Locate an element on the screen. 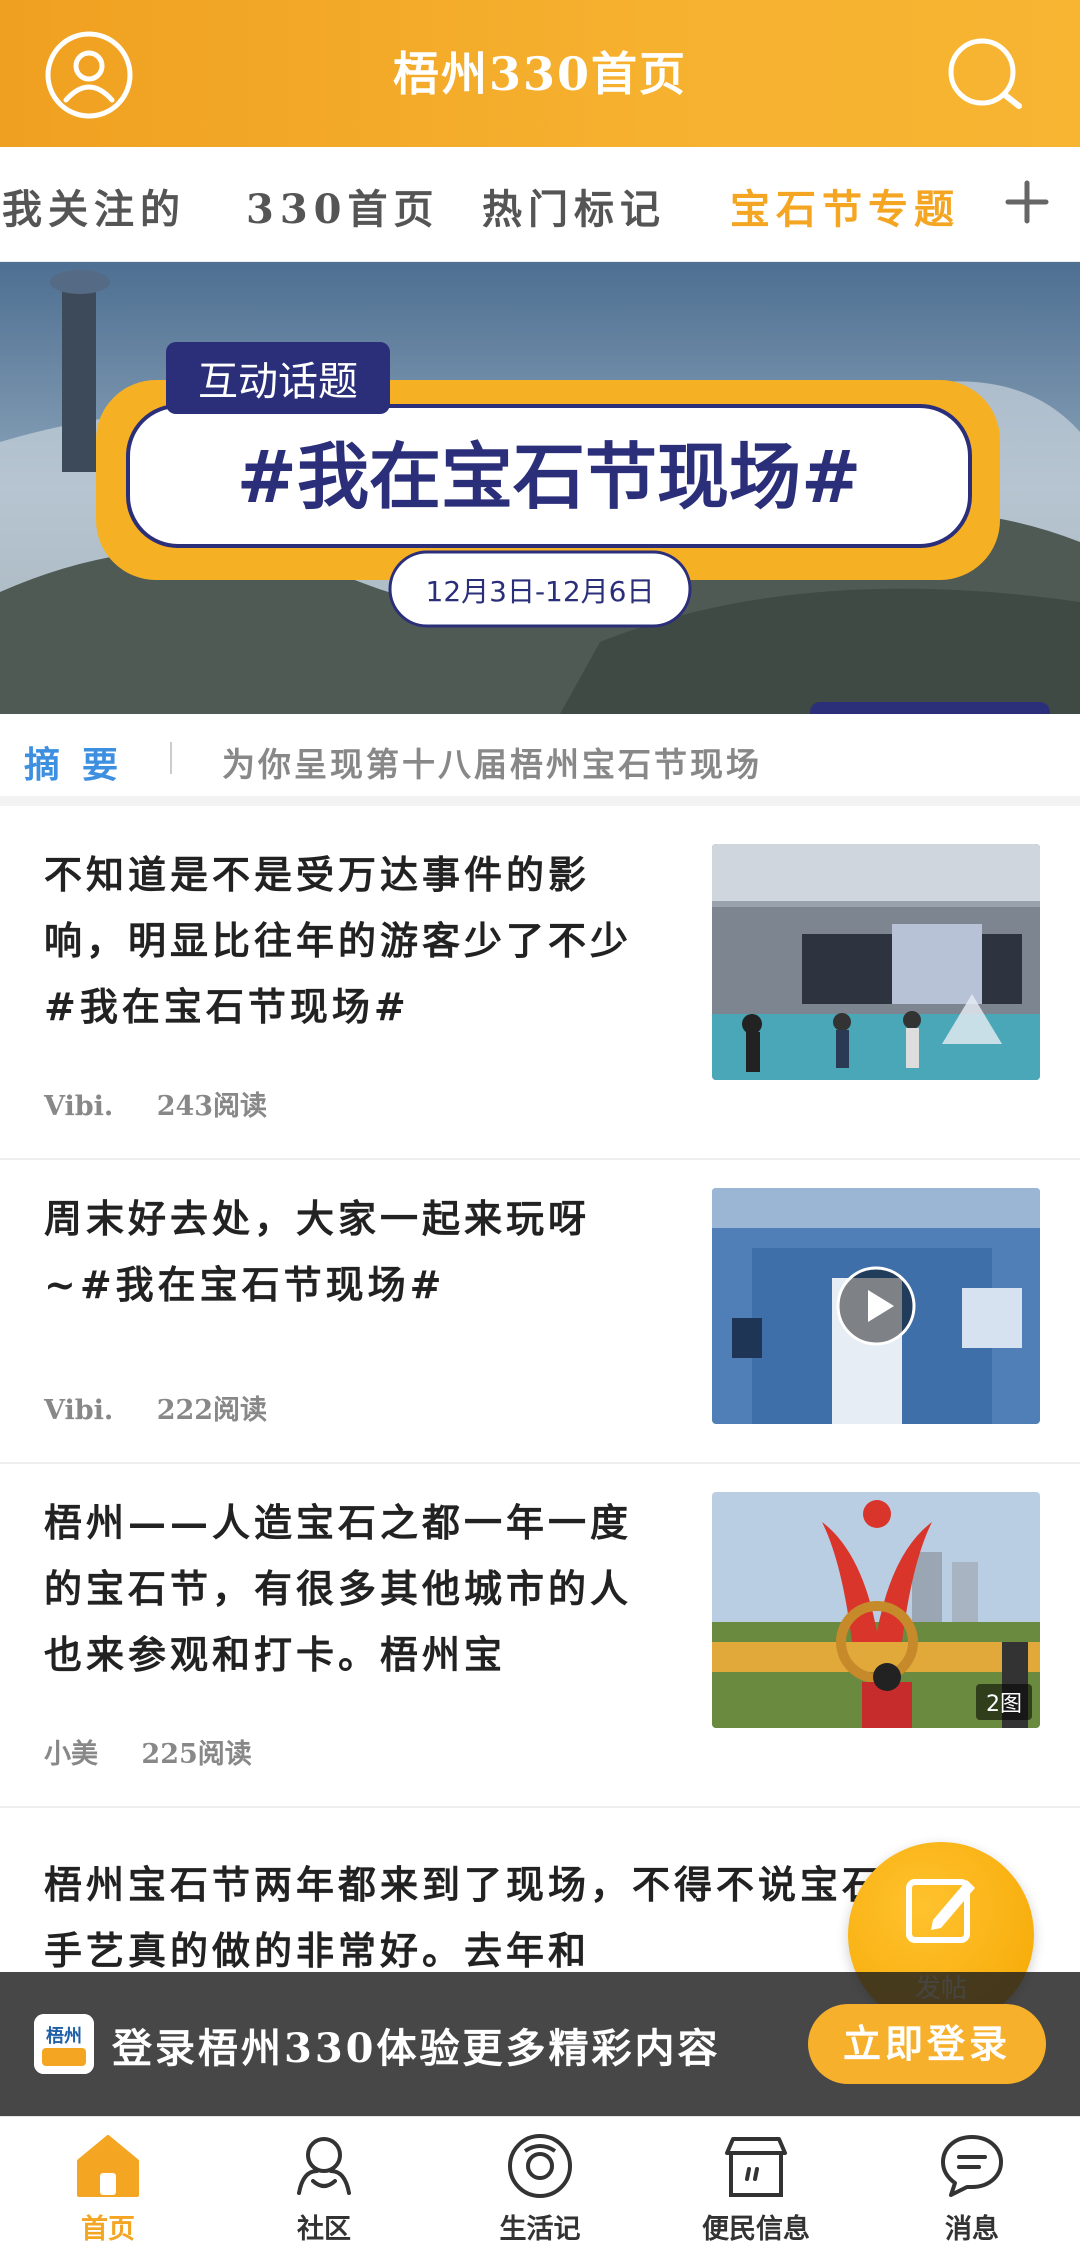  app-logo: 梧州 is located at coordinates (64, 2044).